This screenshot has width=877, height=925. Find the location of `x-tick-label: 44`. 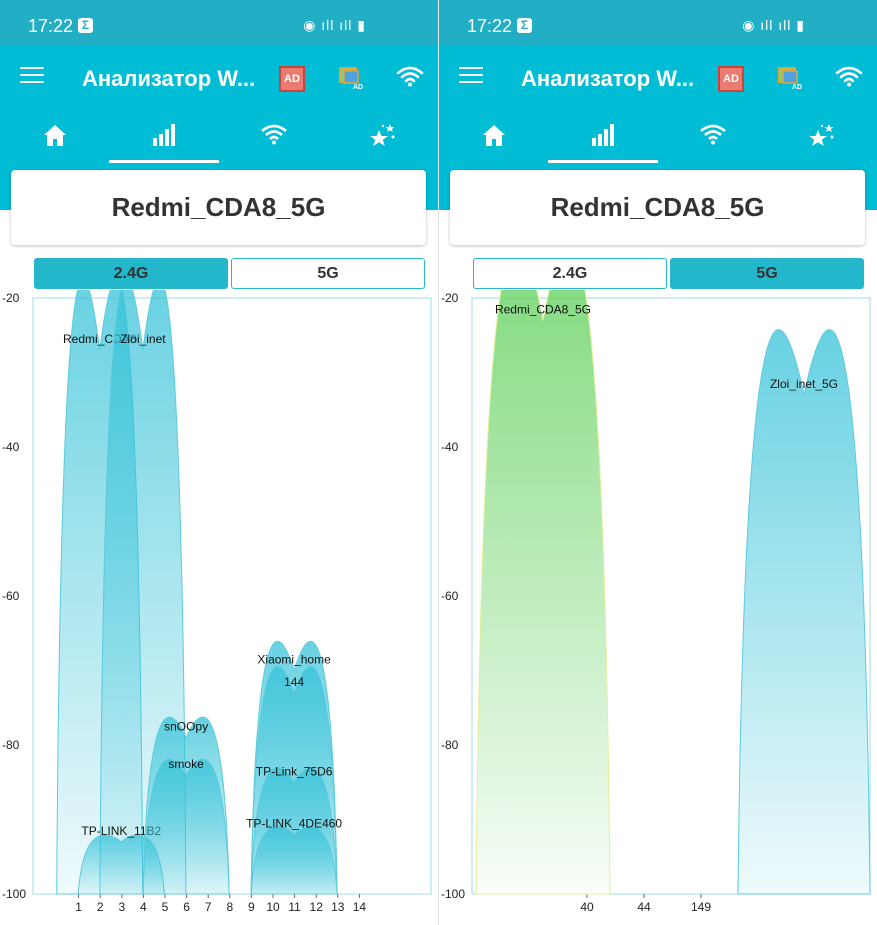

x-tick-label: 44 is located at coordinates (644, 907).